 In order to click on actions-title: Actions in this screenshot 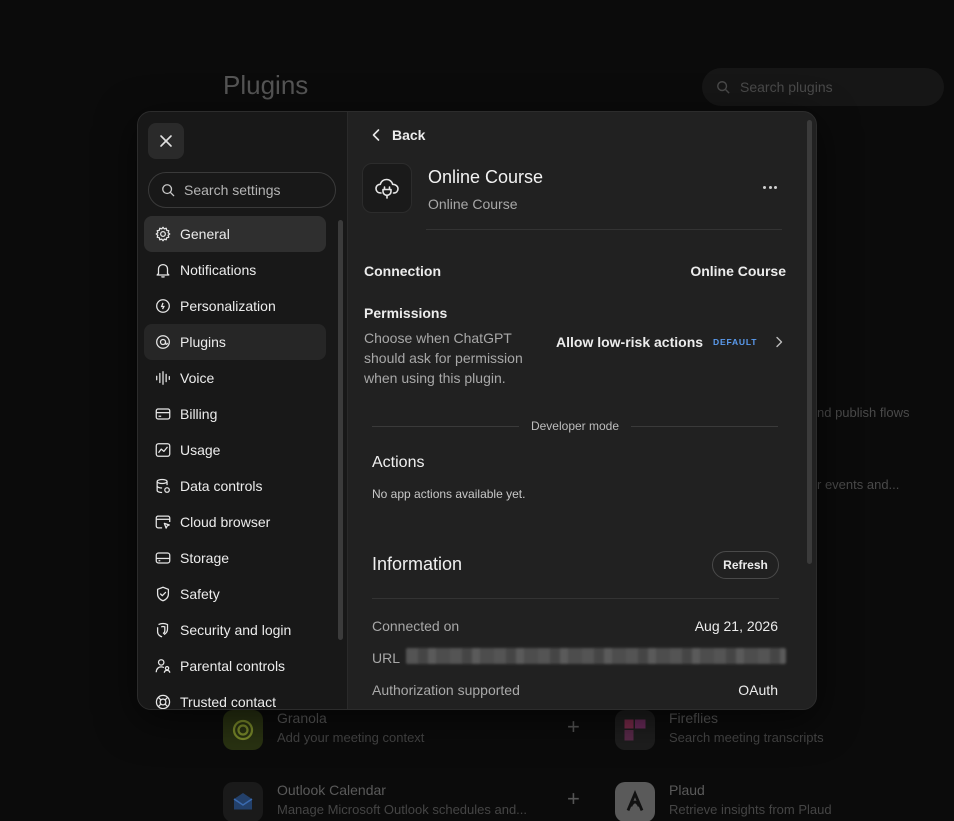, I will do `click(398, 462)`.